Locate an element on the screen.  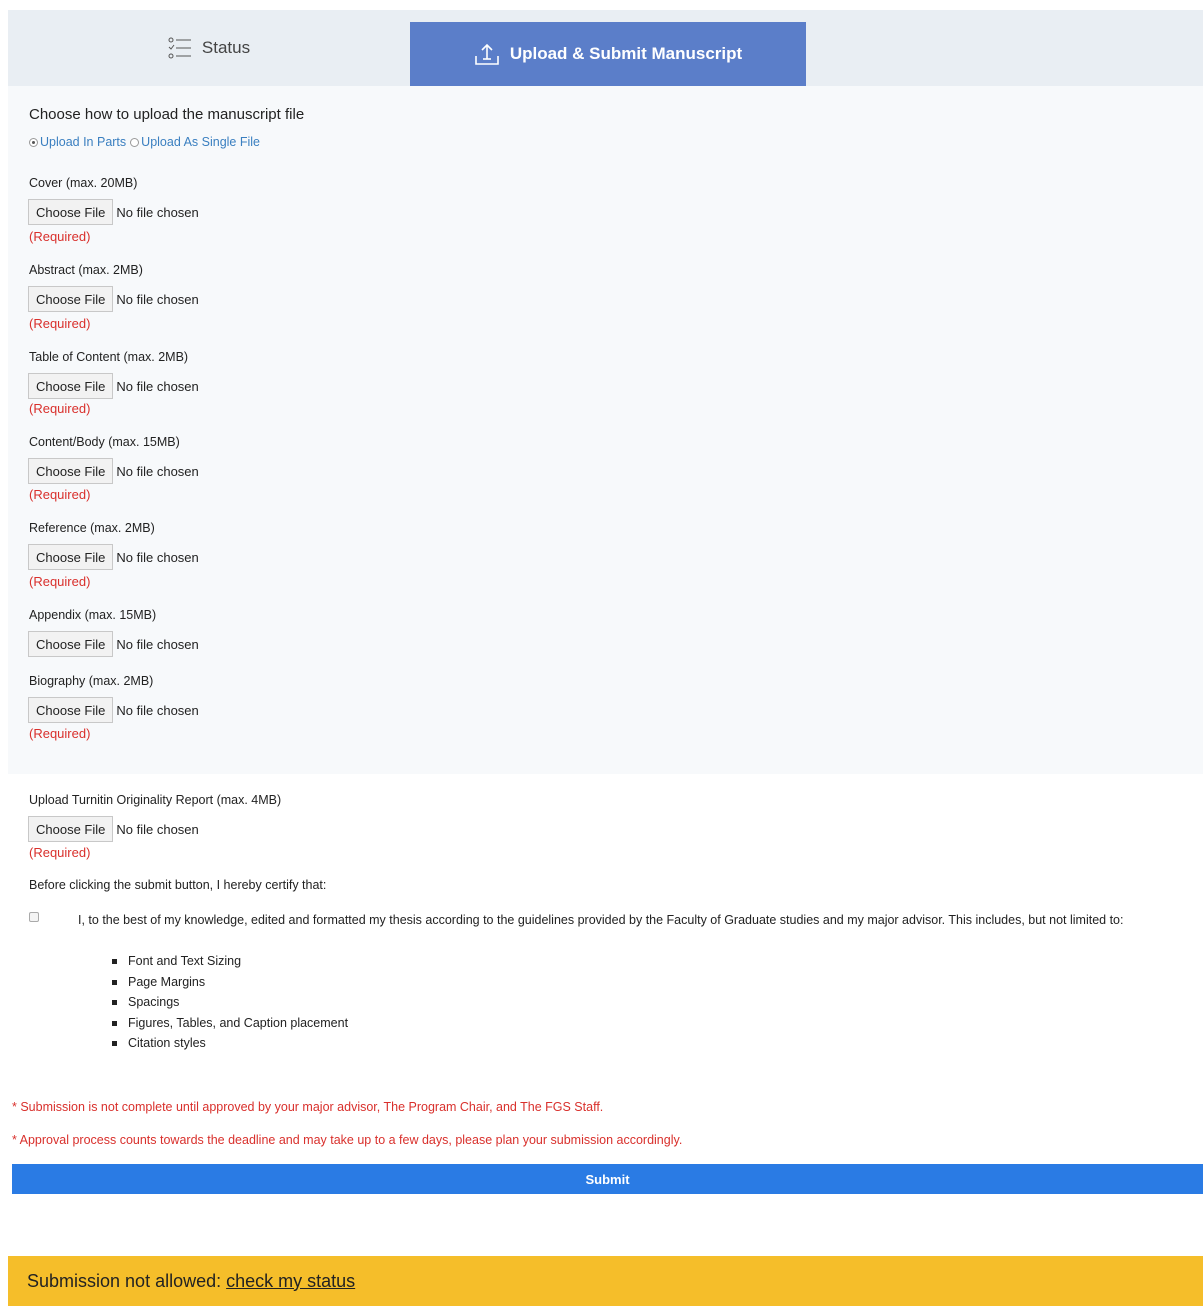
field-label-biography: Biography (max. 2MB) is located at coordinates (91, 681).